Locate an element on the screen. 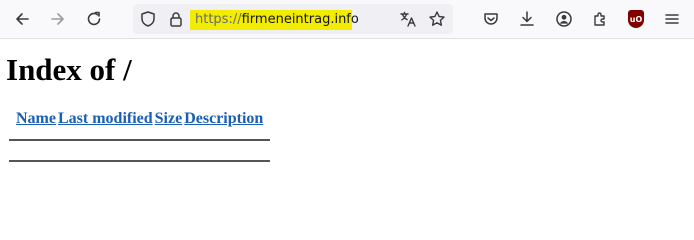  download-icon is located at coordinates (527, 18).